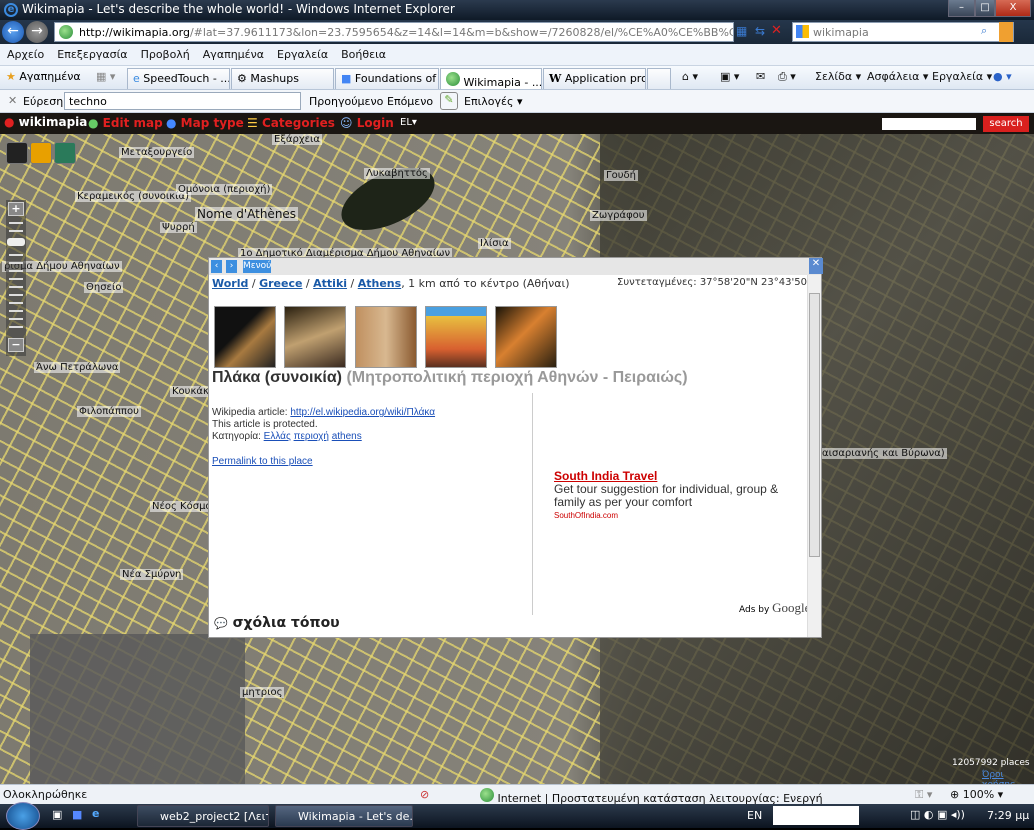 The width and height of the screenshot is (1034, 830). I want to click on breadcrumb-athens: Athens, so click(379, 283).